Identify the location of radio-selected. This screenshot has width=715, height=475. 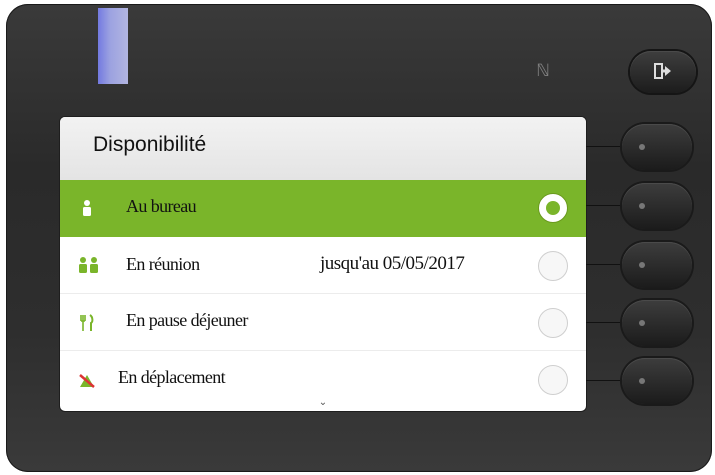
(553, 208).